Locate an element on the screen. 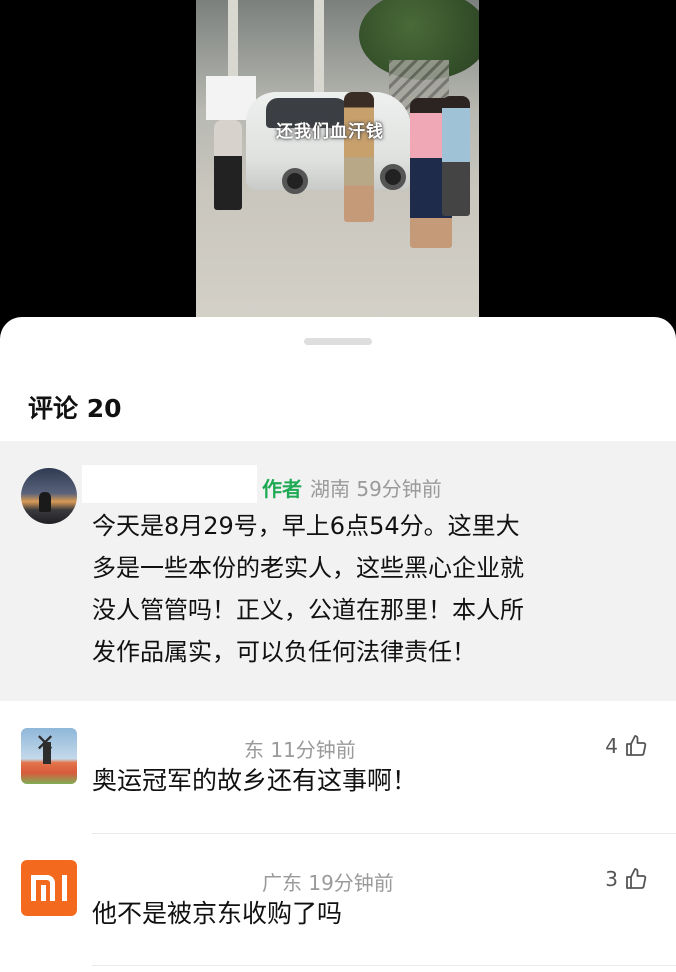 The height and width of the screenshot is (972, 676). like-button: 3 is located at coordinates (626, 879).